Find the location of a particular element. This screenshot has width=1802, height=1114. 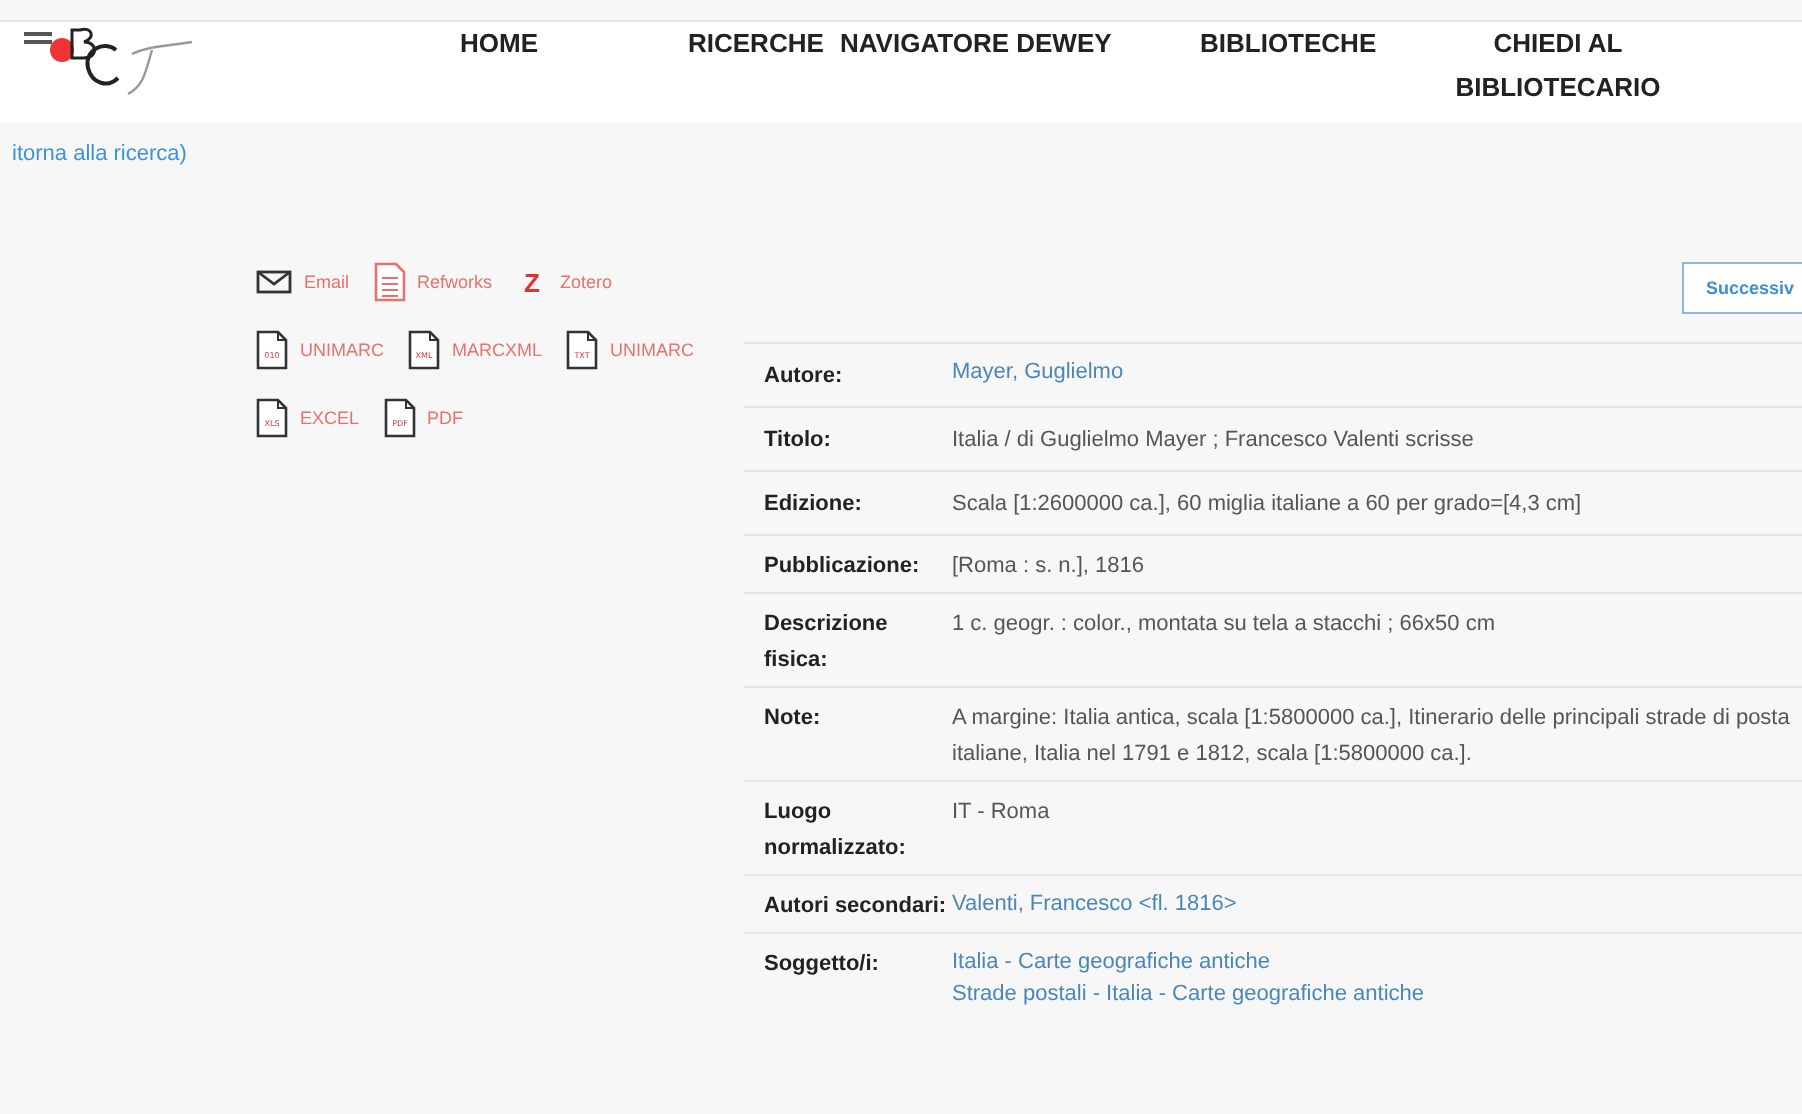

export-link: Zotero is located at coordinates (586, 282).